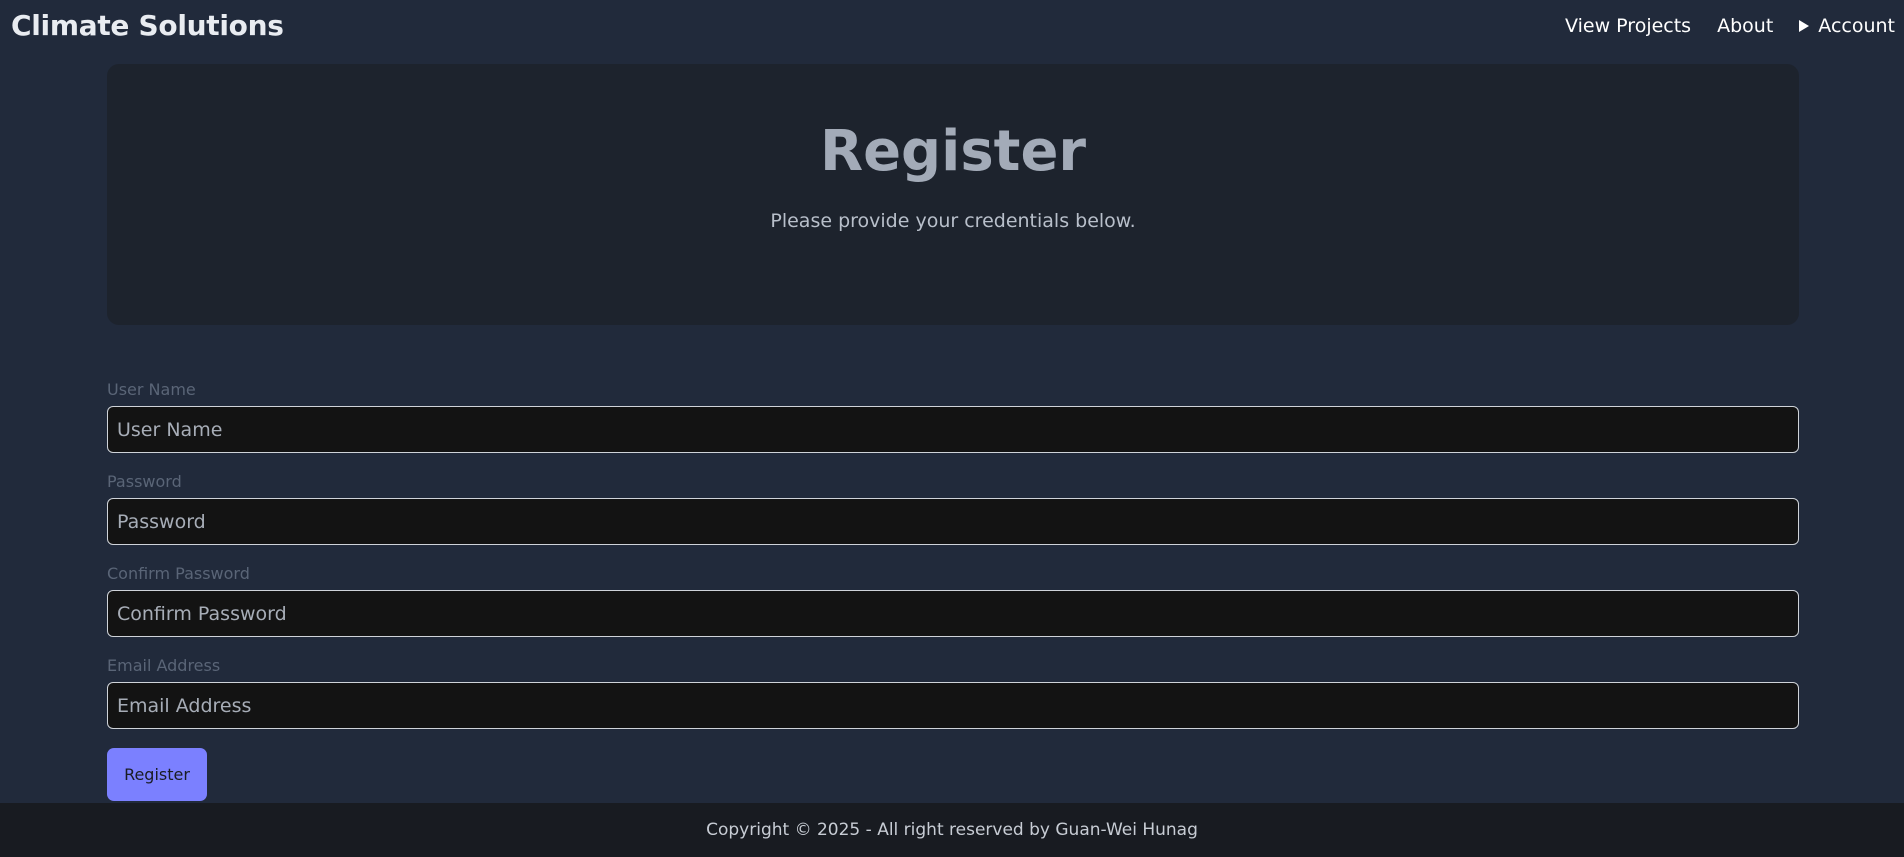 This screenshot has width=1904, height=857. I want to click on page-title: Register, so click(953, 151).